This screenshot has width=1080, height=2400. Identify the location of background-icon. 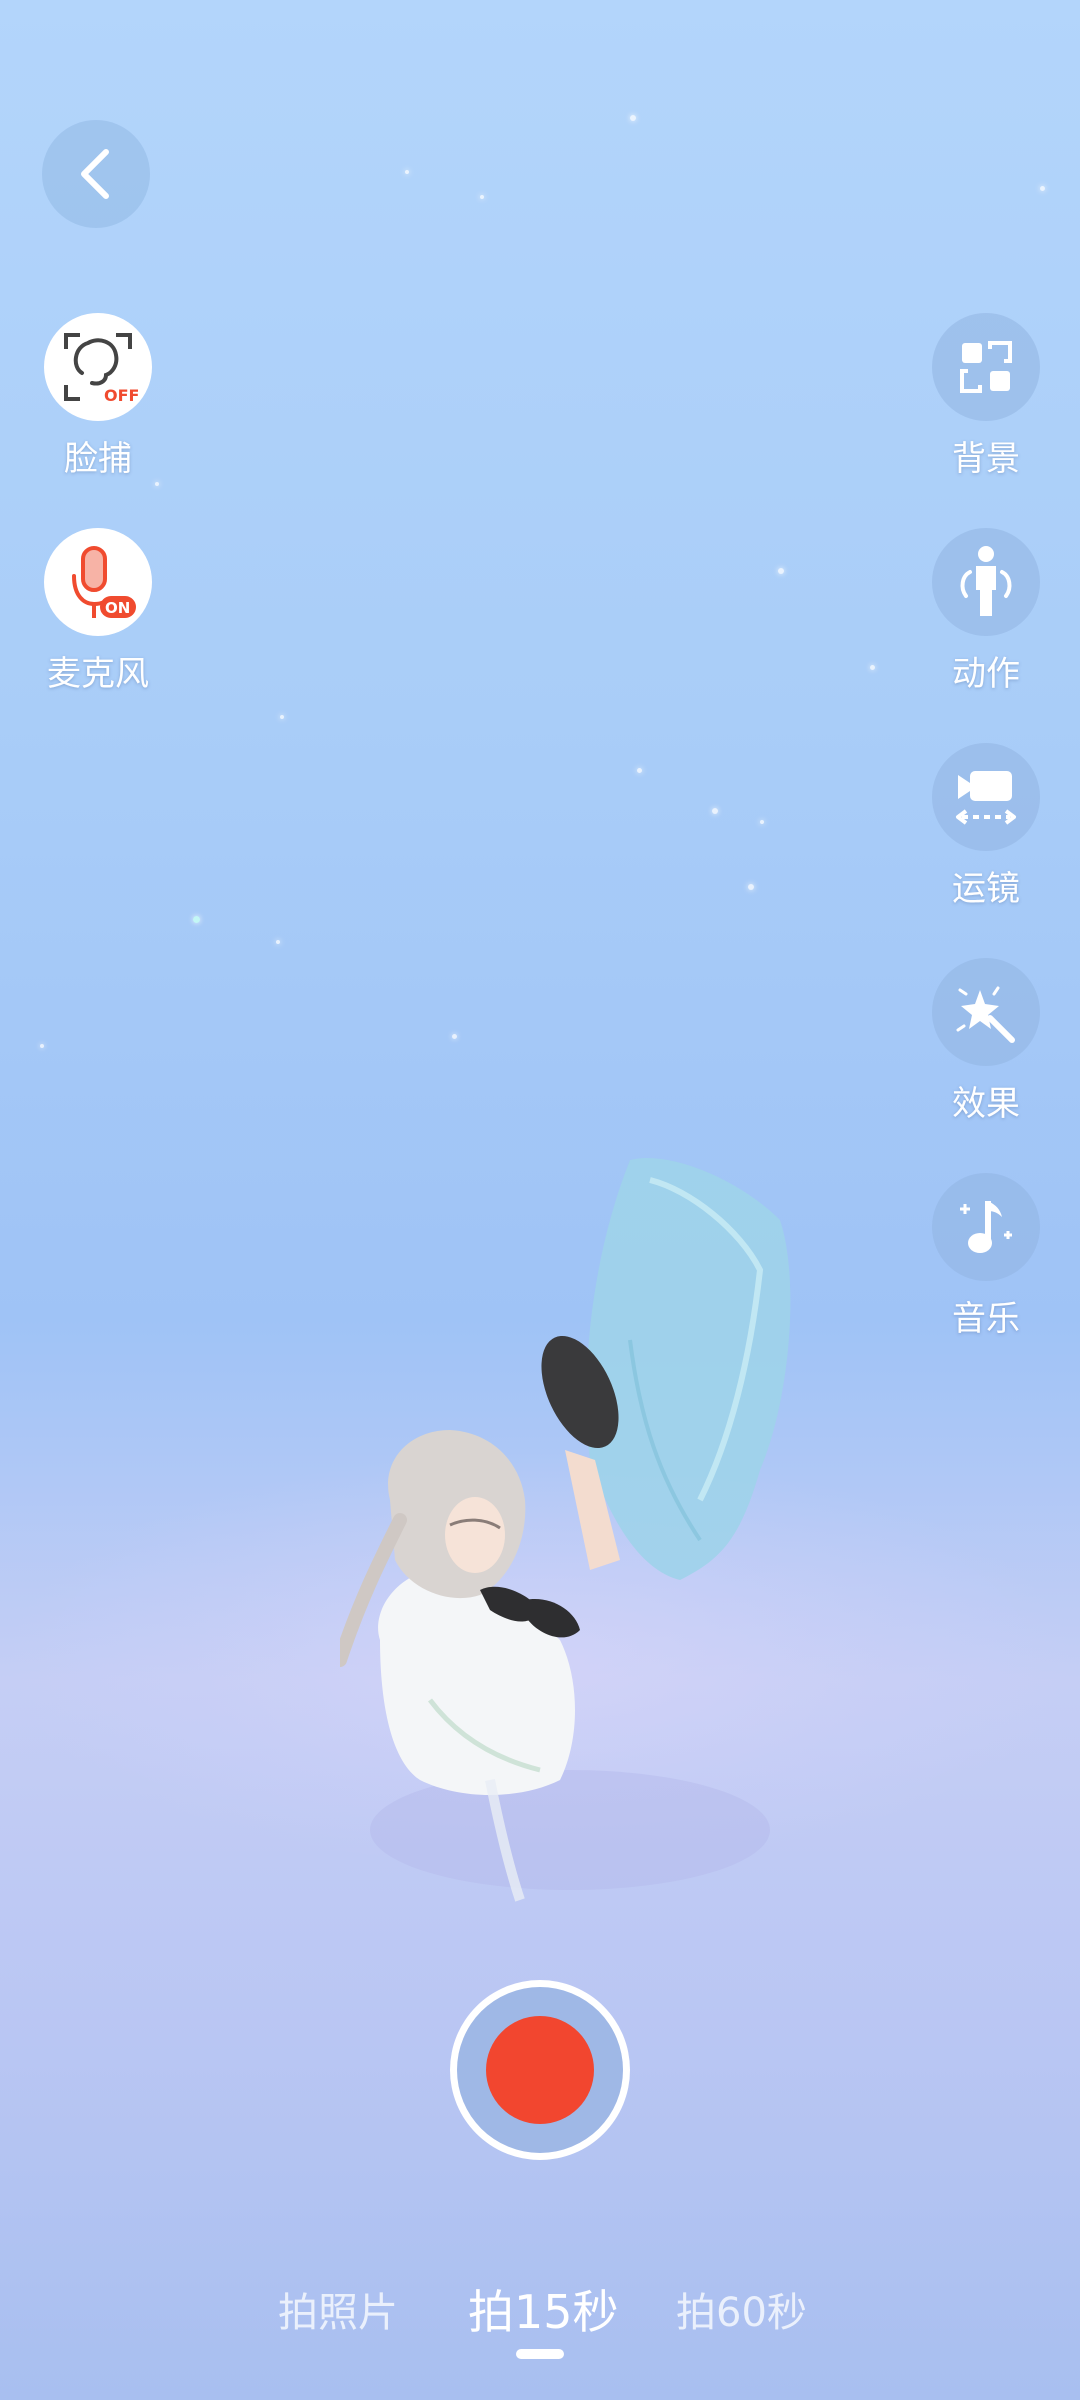
(986, 367).